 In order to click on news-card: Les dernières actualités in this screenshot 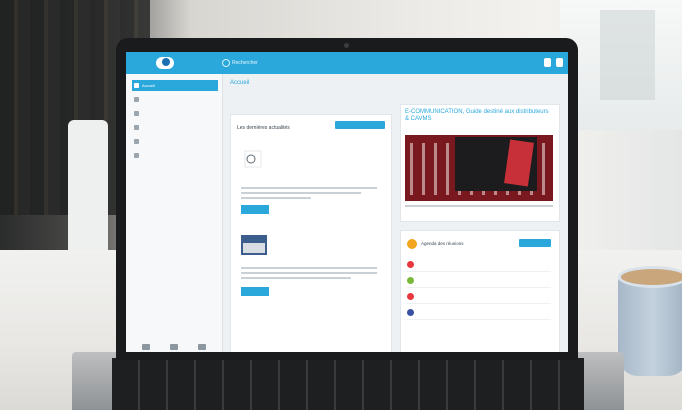, I will do `click(311, 233)`.